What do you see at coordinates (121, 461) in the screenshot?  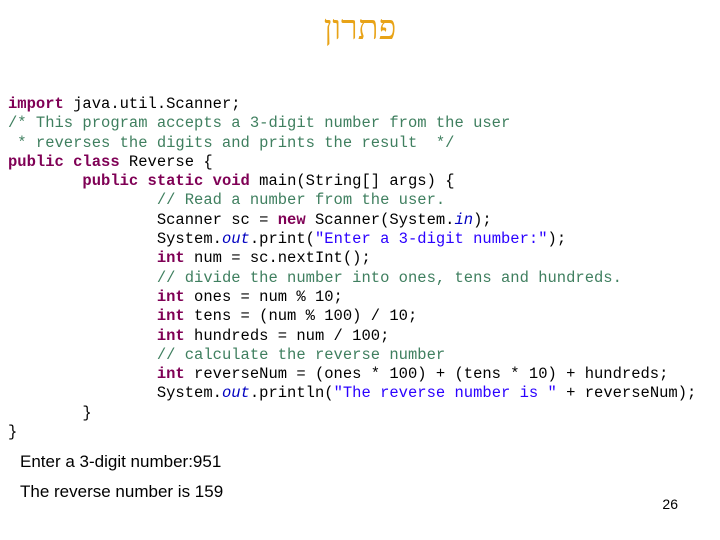 I see `output-line-prompt: Enter a 3-digit number:951` at bounding box center [121, 461].